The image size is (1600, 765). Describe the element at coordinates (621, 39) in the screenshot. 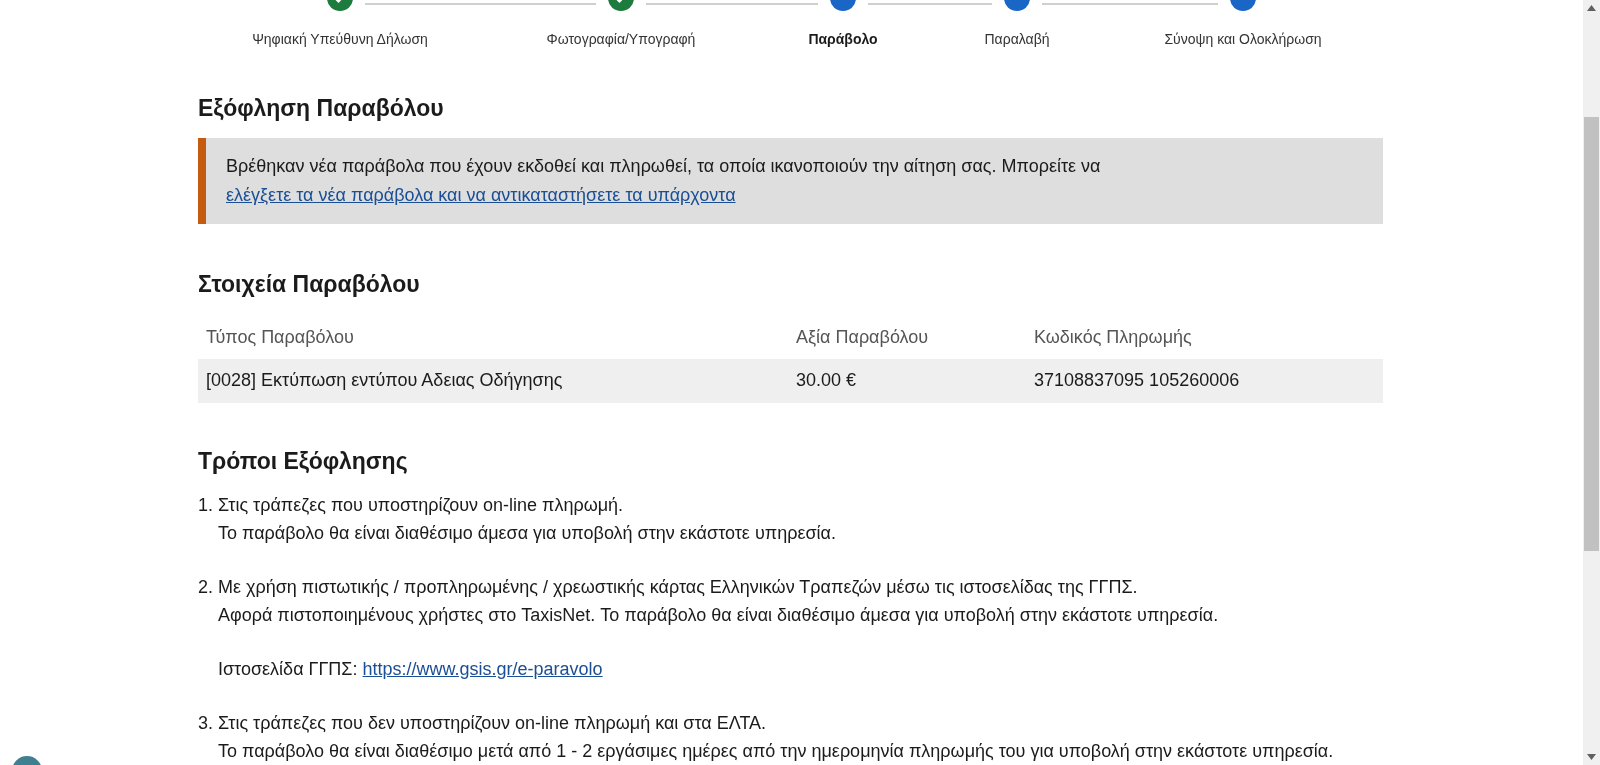

I see `step-label: Φωτογραφία/Υπογραφή` at that location.